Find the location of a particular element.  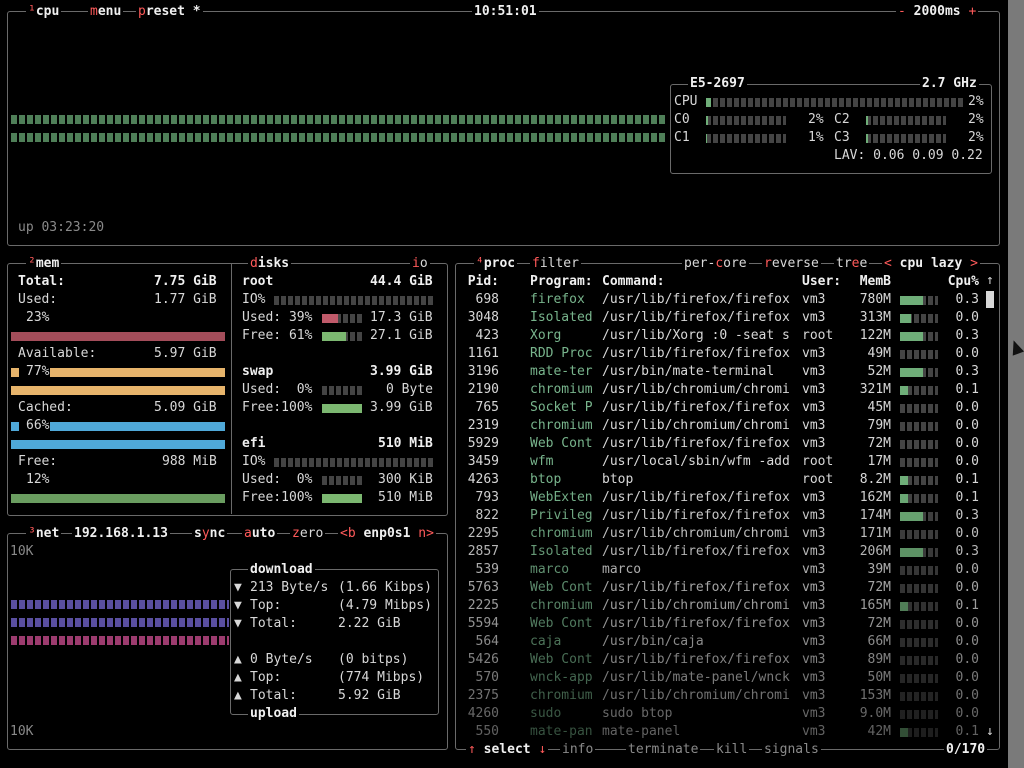

proc-tree-toggle: tree is located at coordinates (852, 264).